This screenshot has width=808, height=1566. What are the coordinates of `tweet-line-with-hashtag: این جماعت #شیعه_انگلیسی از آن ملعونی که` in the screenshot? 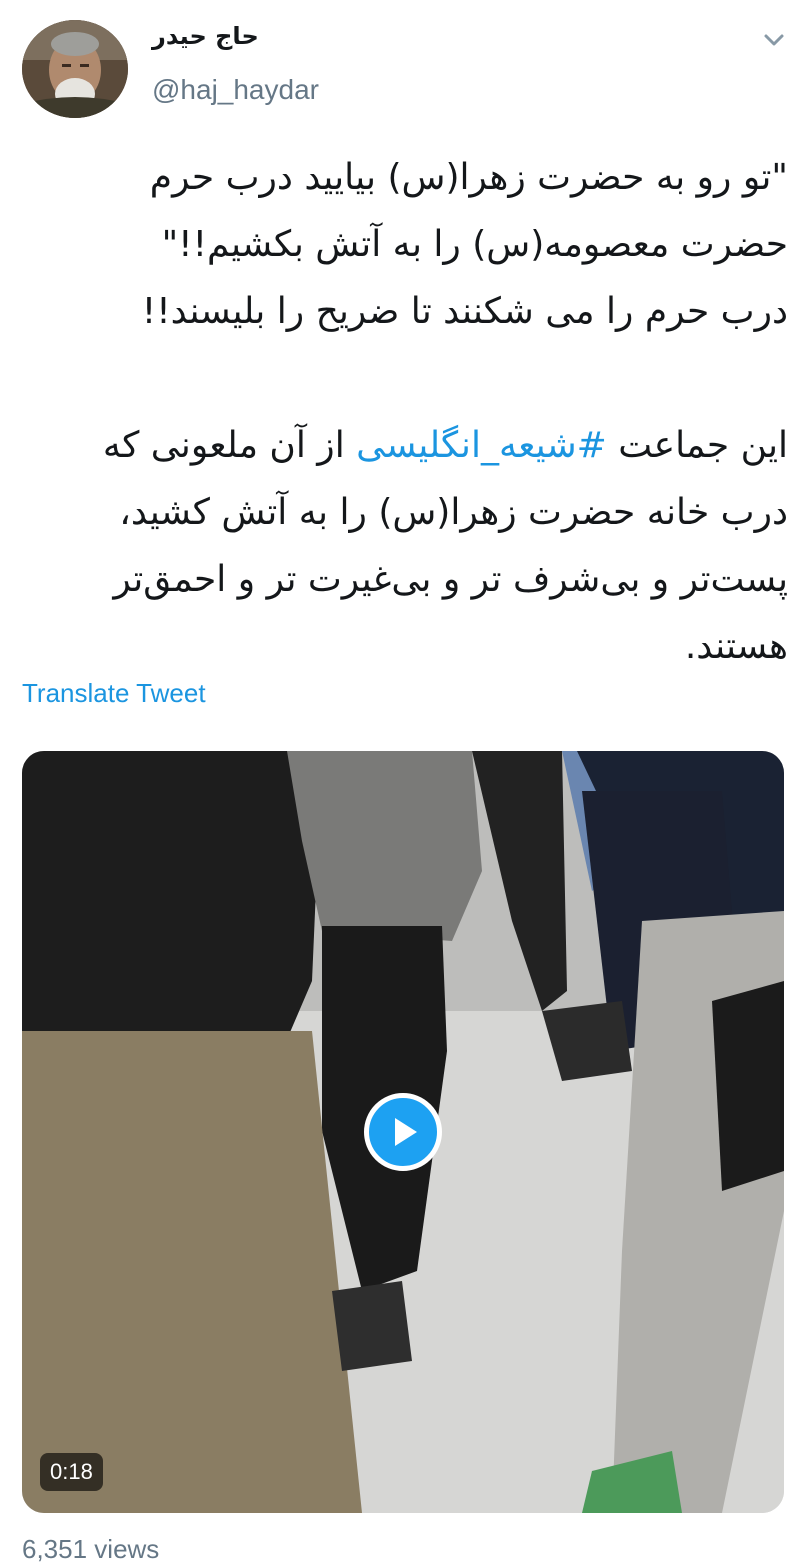 It's located at (414, 445).